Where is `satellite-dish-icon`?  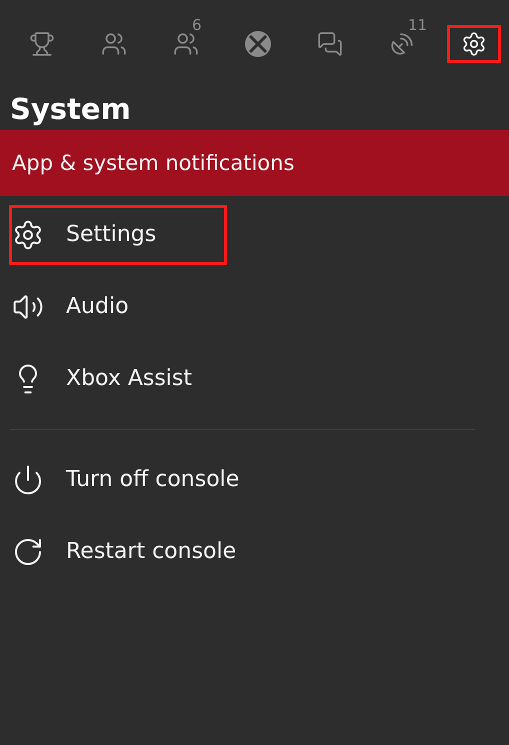 satellite-dish-icon is located at coordinates (402, 44).